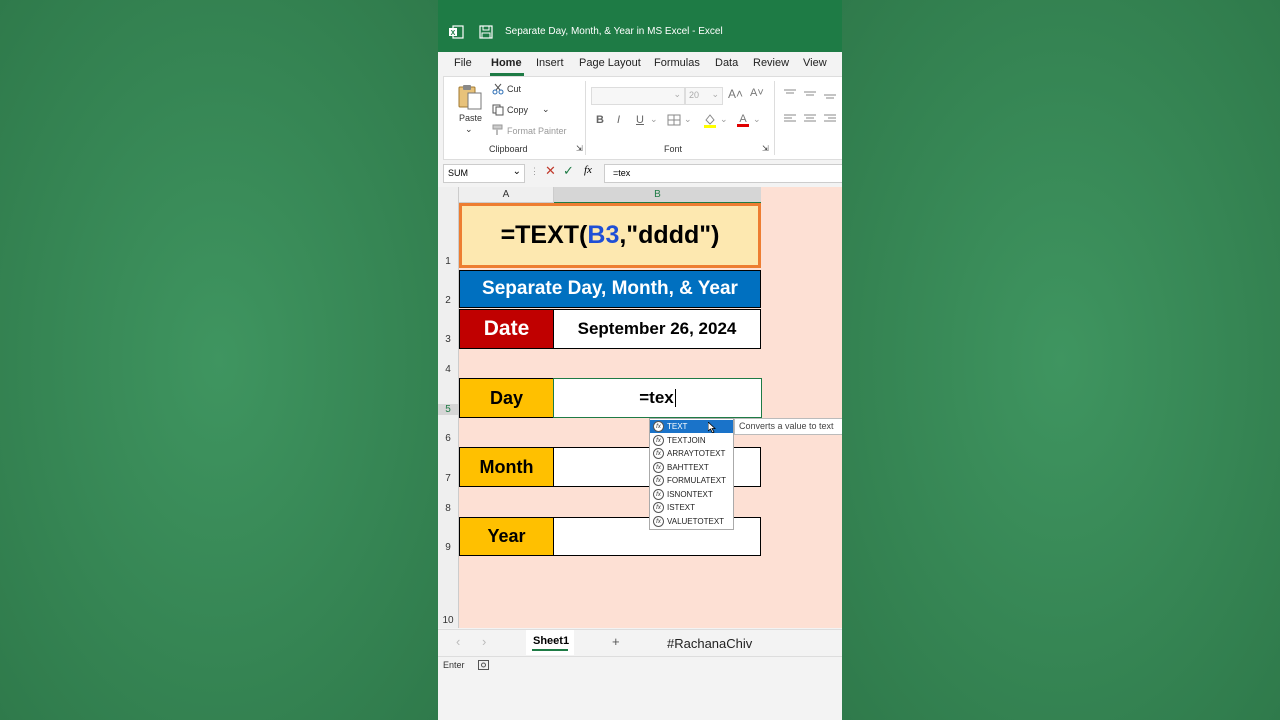 The image size is (1280, 720). What do you see at coordinates (470, 118) in the screenshot?
I see `paste-label: Paste` at bounding box center [470, 118].